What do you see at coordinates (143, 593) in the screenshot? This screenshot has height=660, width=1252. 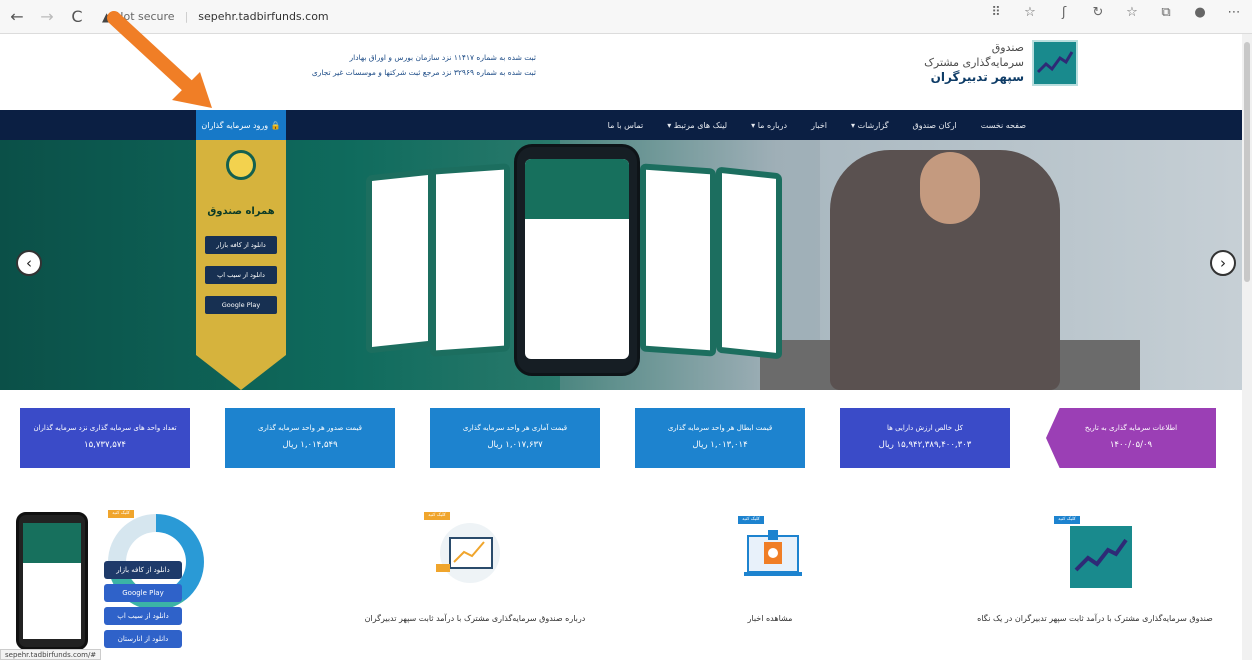 I see `promo-google-play-button: Google Play` at bounding box center [143, 593].